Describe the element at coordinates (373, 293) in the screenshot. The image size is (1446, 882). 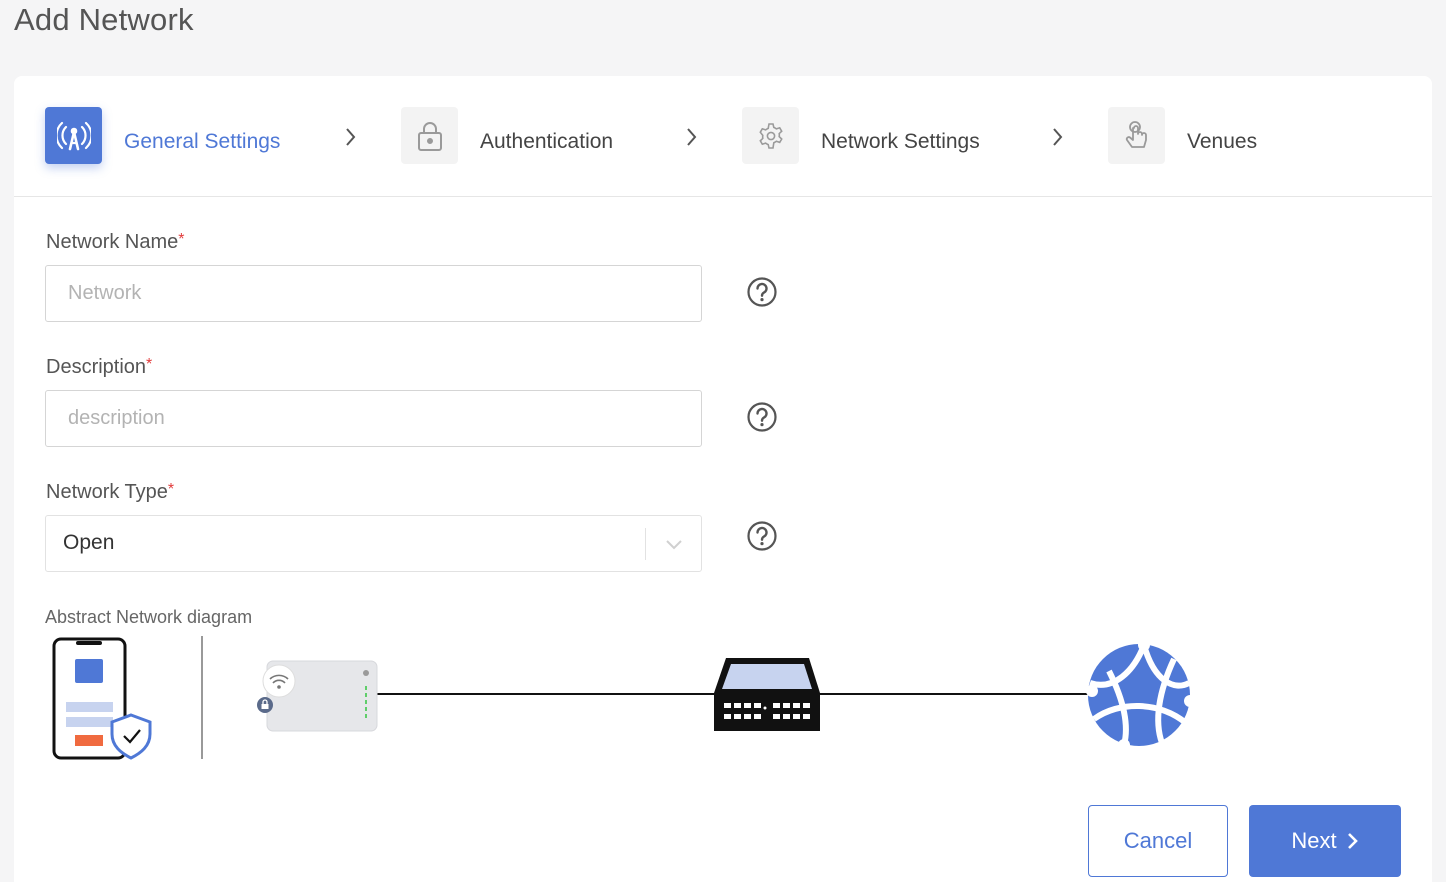
I see `network-name-input` at that location.